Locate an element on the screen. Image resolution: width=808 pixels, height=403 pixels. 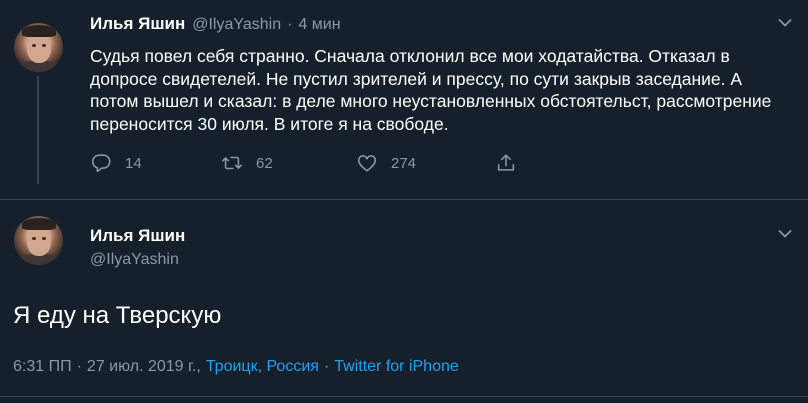
tweet-timestamp: 4 мин is located at coordinates (319, 25).